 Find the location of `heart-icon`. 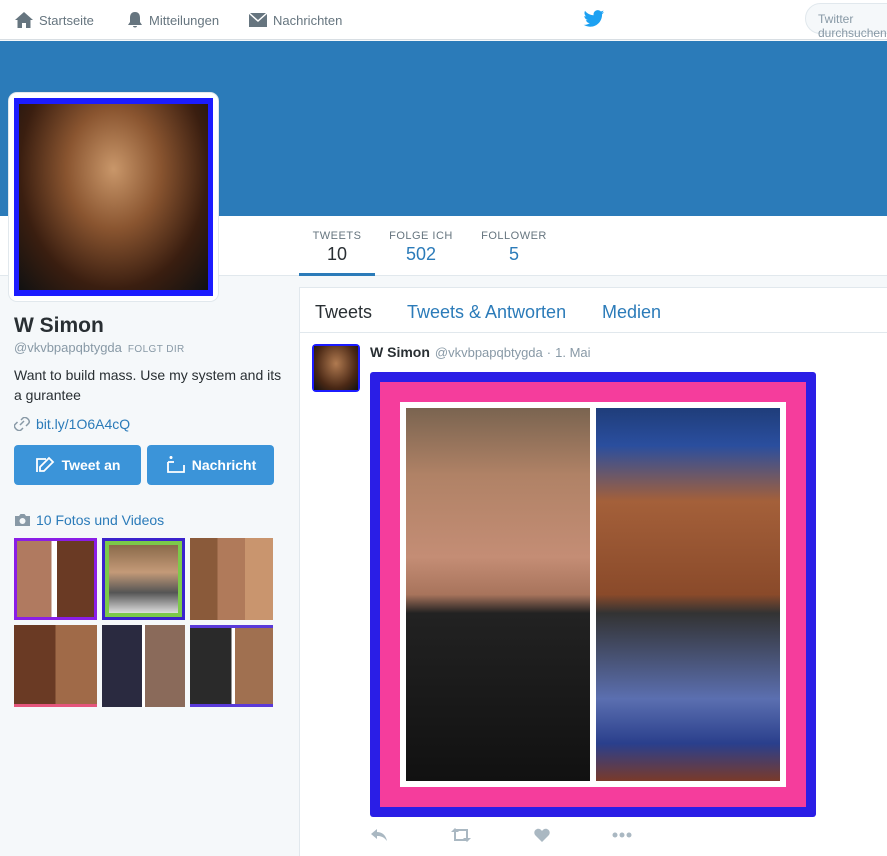

heart-icon is located at coordinates (542, 835).